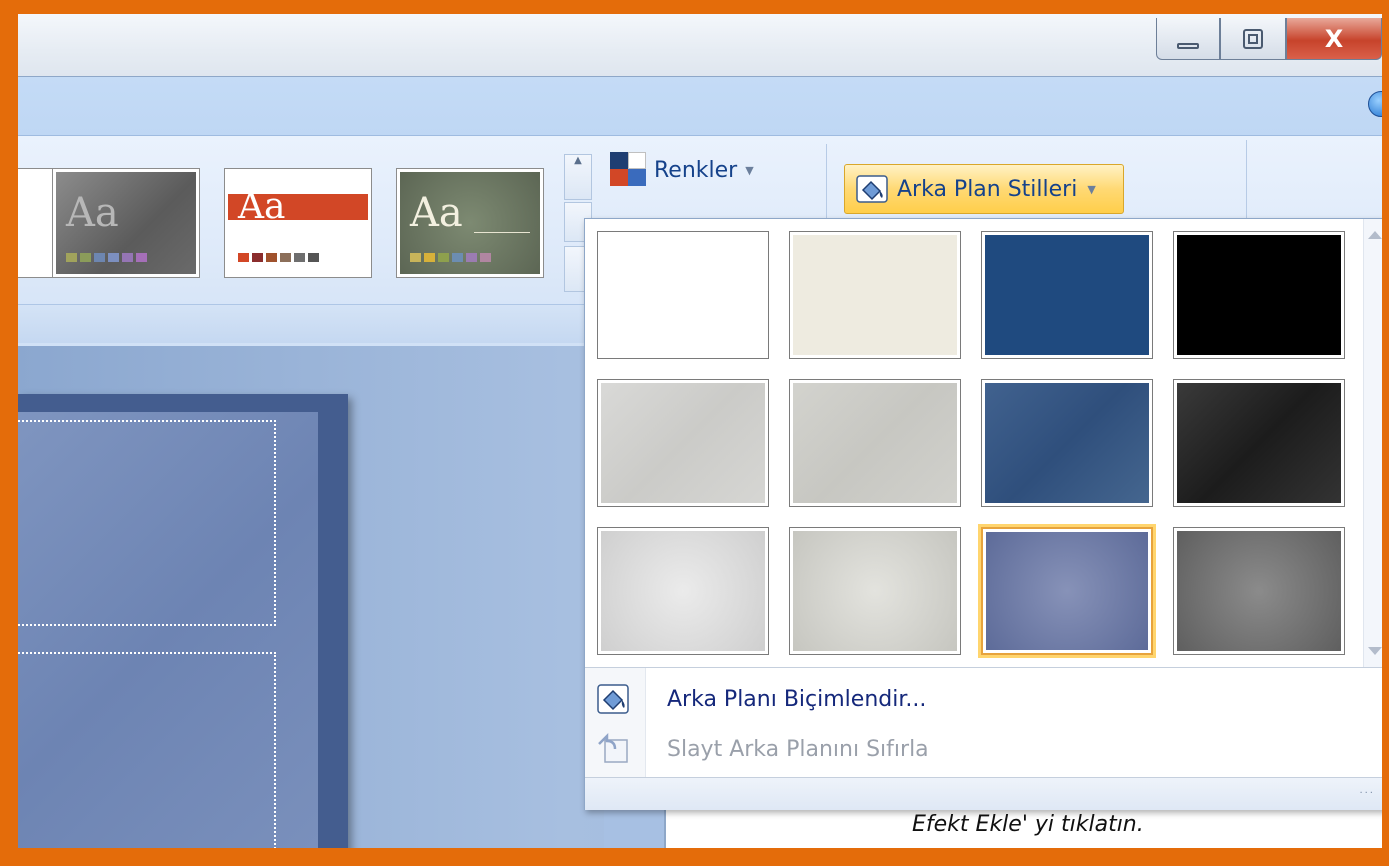 This screenshot has width=1389, height=866. What do you see at coordinates (629, 170) in the screenshot?
I see `colors-icon` at bounding box center [629, 170].